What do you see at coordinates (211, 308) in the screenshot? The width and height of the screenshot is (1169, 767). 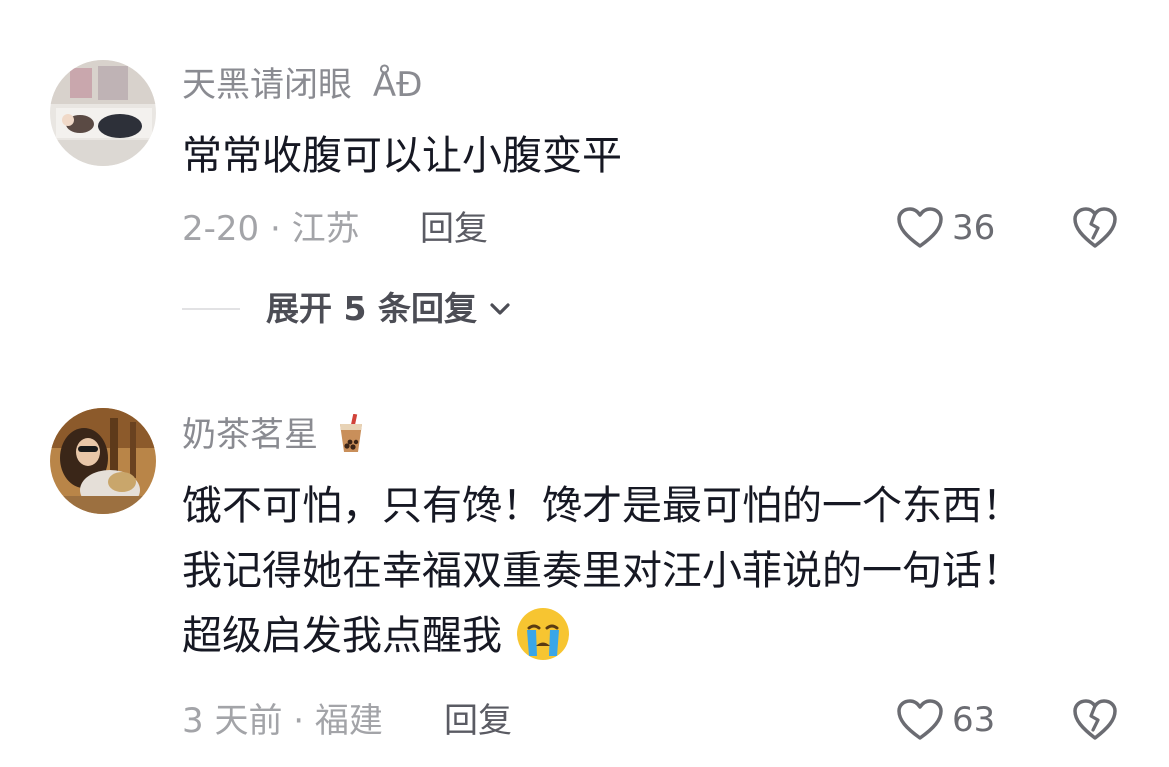 I see `divider` at bounding box center [211, 308].